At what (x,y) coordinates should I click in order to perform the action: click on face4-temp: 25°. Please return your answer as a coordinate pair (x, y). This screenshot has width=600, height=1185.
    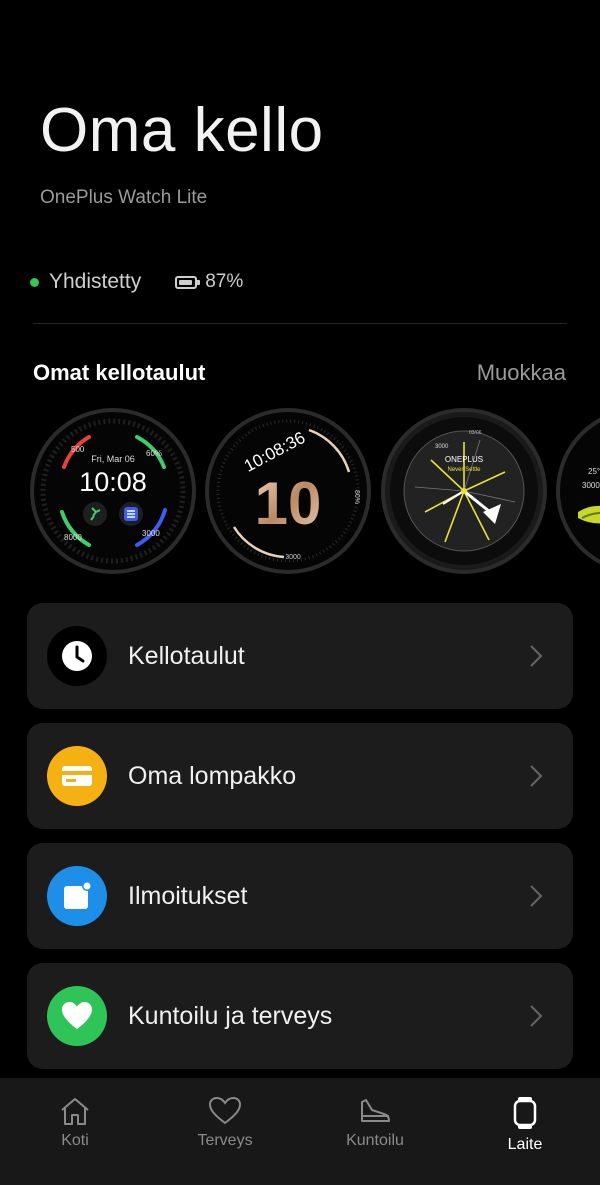
    Looking at the image, I should click on (594, 471).